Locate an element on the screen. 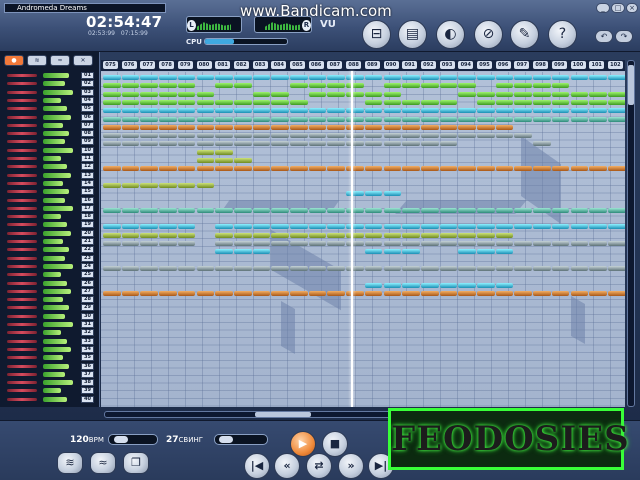  swing-slider is located at coordinates (241, 439).